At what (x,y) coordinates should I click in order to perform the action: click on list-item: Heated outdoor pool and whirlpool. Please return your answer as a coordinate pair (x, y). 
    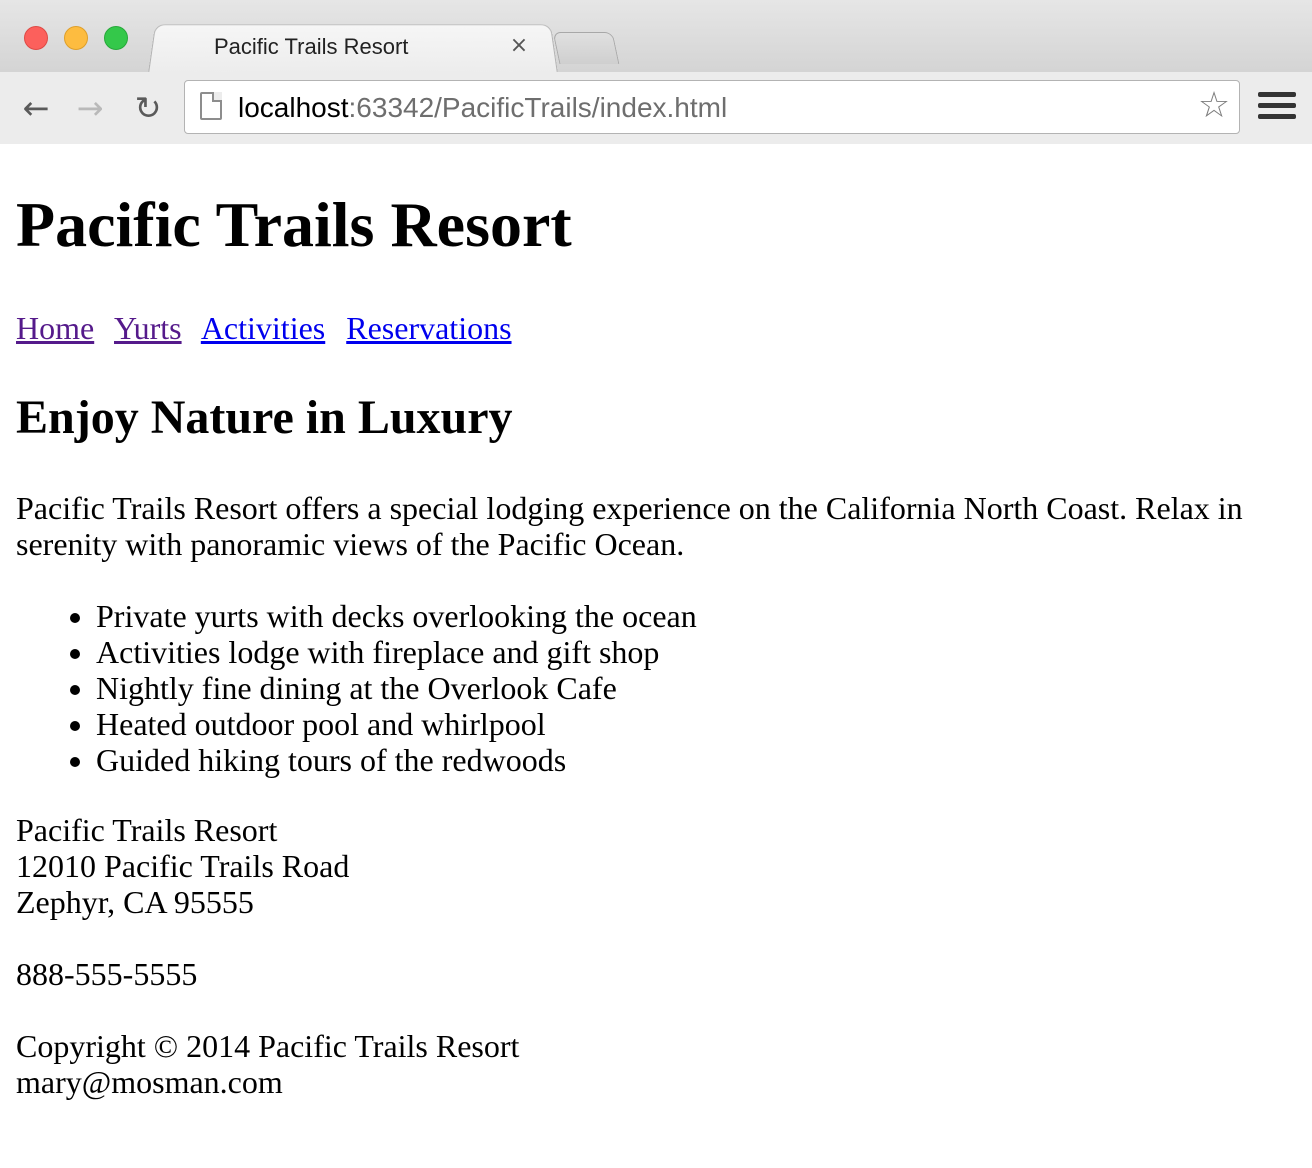
    Looking at the image, I should click on (696, 724).